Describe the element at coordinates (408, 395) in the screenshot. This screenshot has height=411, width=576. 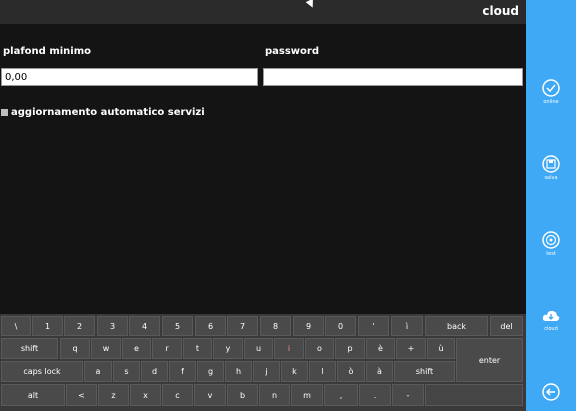
I see `key-minus: -` at that location.